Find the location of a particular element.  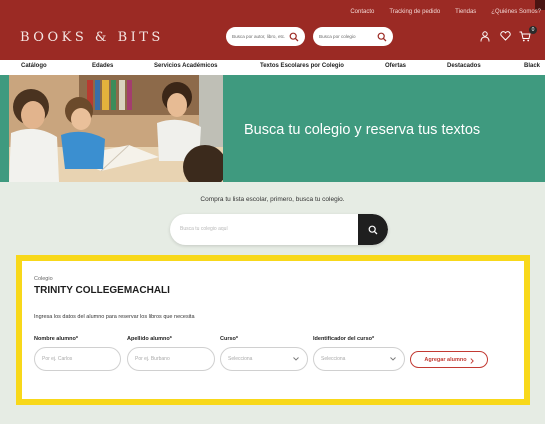

nav-item-catalogo: Catálogo is located at coordinates (34, 66).